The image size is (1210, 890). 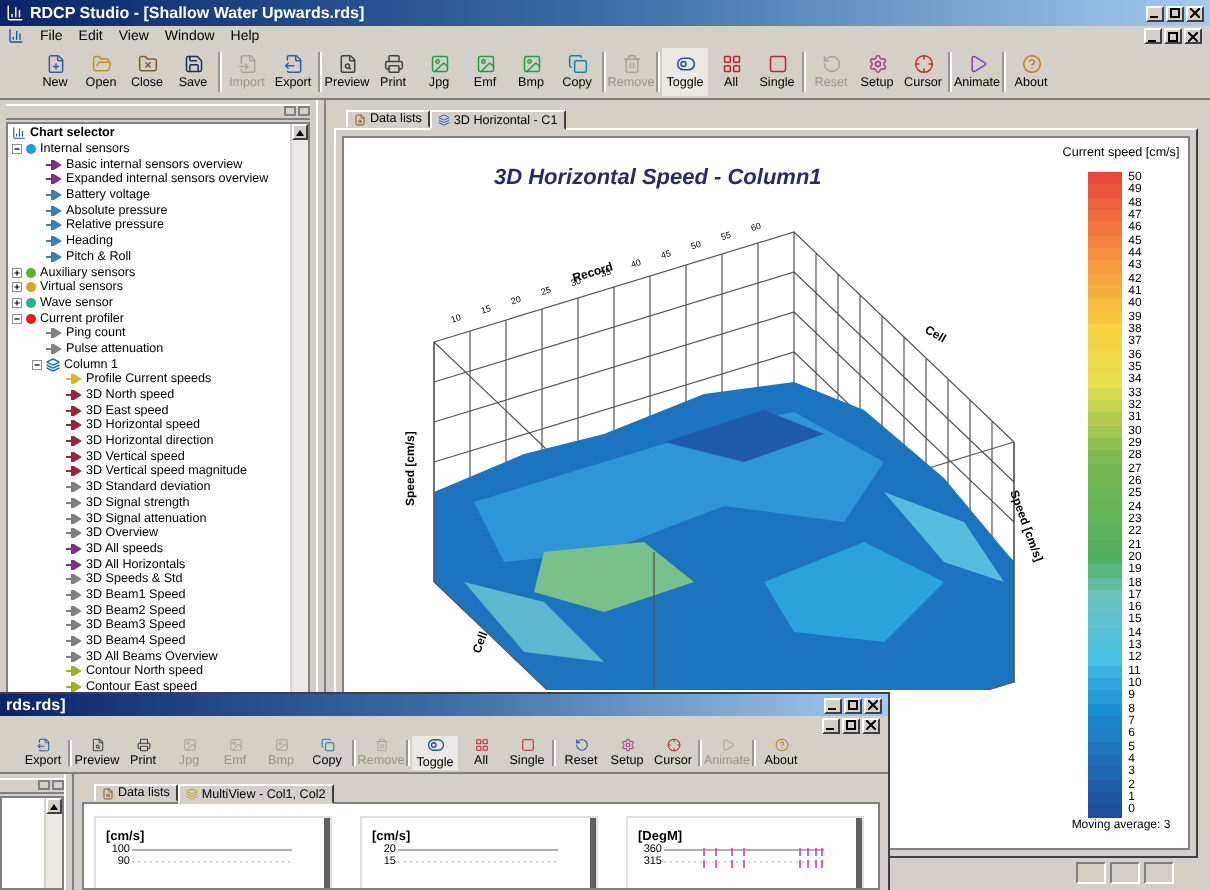 What do you see at coordinates (55, 64) in the screenshot?
I see `file-plus-icon` at bounding box center [55, 64].